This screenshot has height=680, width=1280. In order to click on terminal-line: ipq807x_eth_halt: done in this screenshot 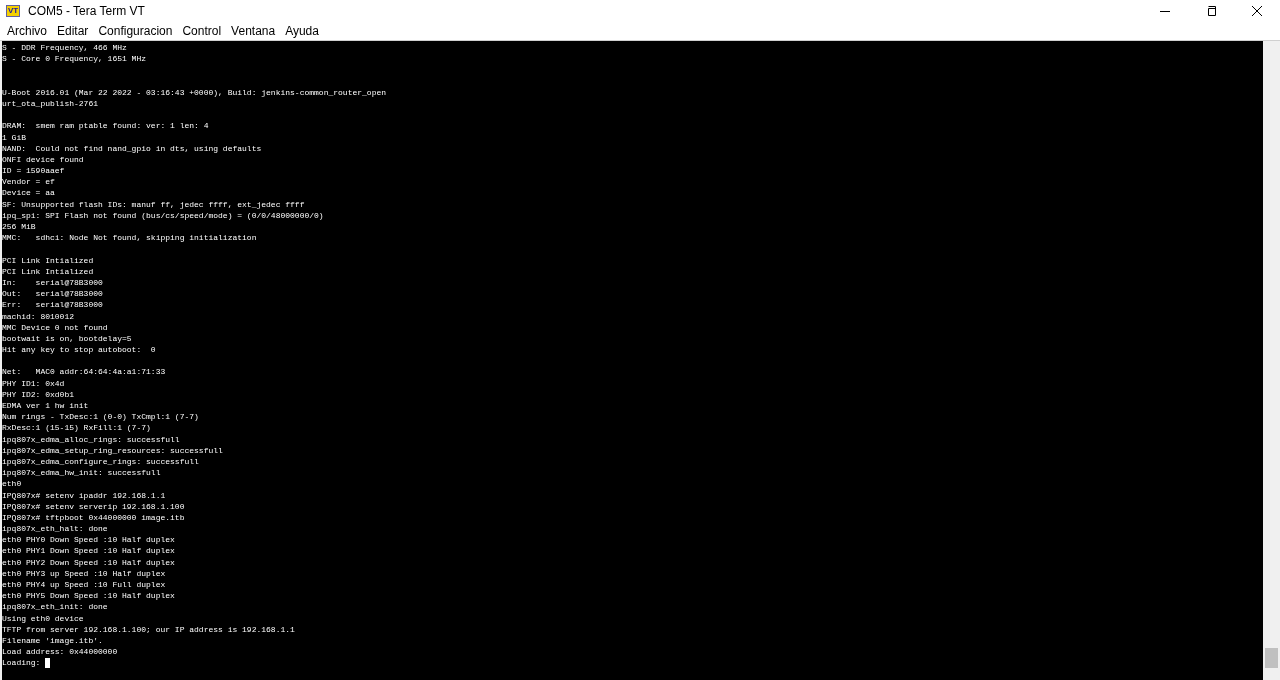, I will do `click(55, 529)`.